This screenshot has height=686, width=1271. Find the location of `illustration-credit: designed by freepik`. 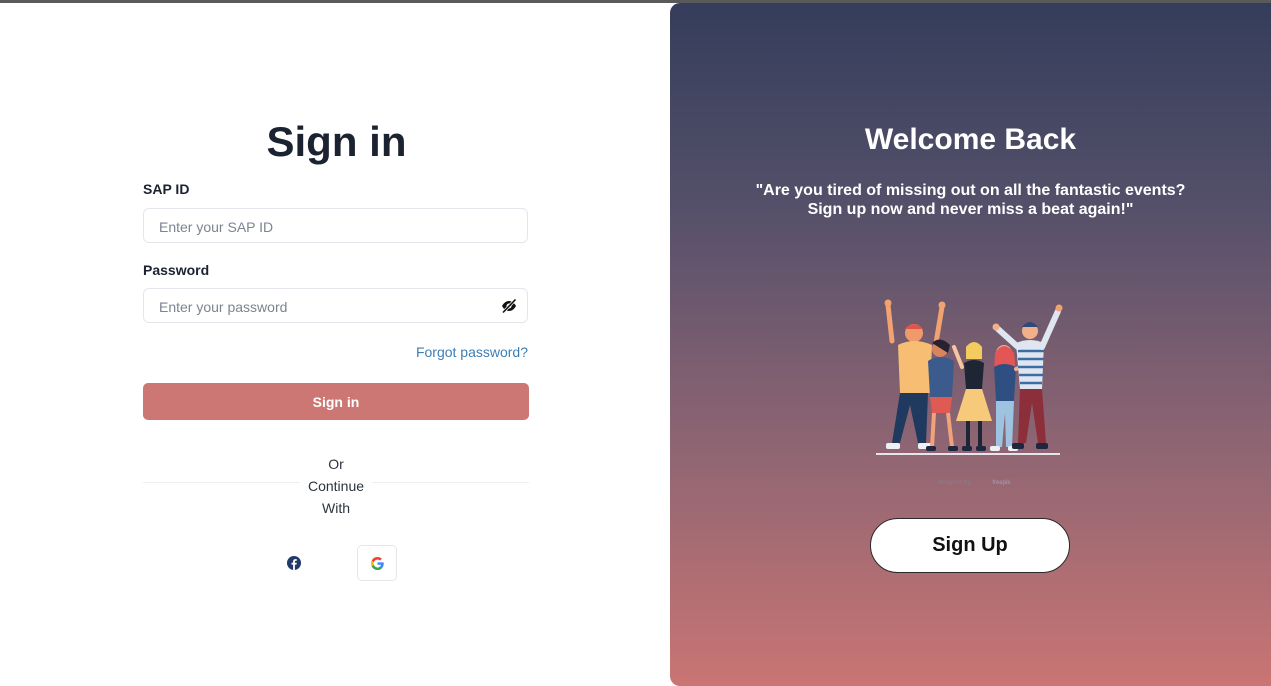

illustration-credit: designed by freepik is located at coordinates (974, 483).